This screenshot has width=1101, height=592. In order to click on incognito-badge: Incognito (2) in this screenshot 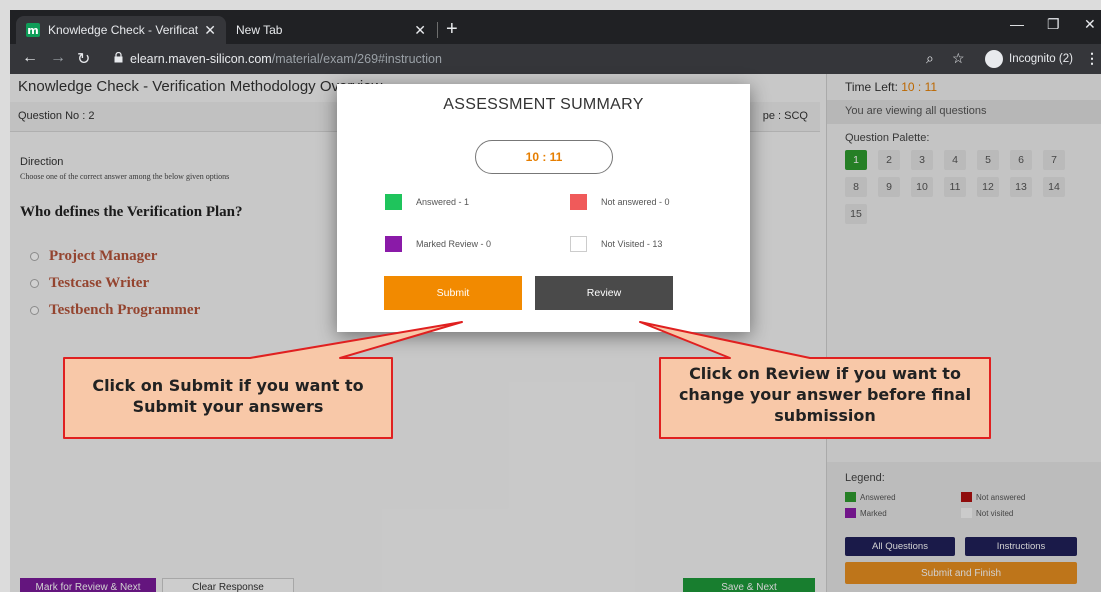, I will do `click(1029, 59)`.